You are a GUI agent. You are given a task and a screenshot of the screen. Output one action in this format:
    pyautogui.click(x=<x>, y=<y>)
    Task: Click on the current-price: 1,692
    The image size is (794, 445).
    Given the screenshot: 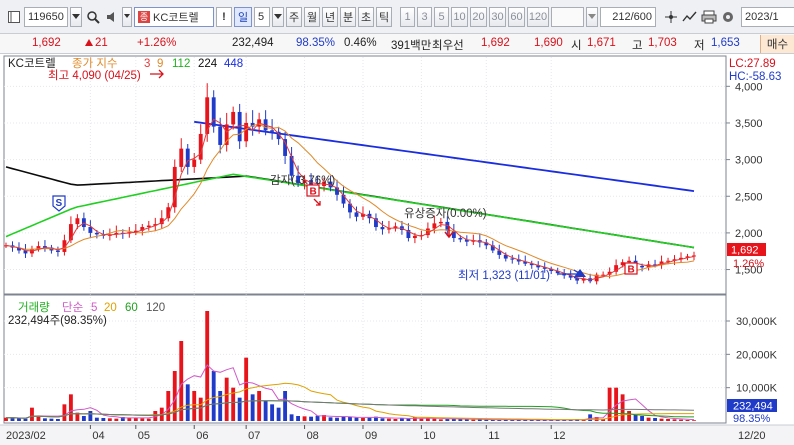 What is the action you would take?
    pyautogui.click(x=46, y=43)
    